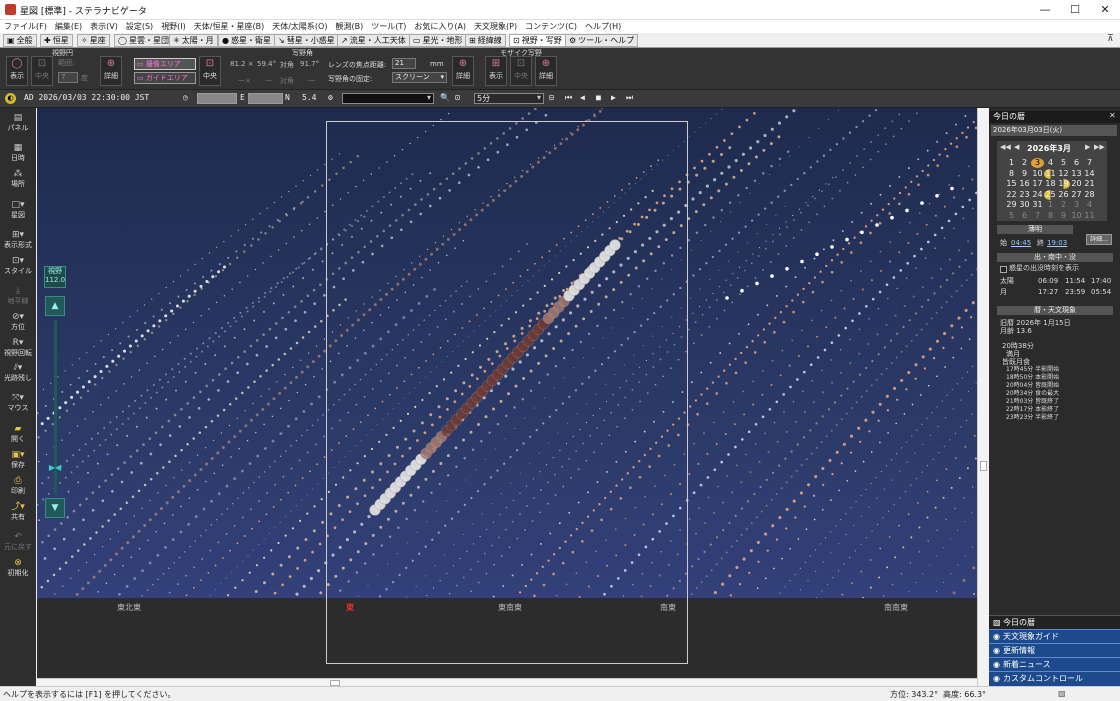  Describe the element at coordinates (495, 26) in the screenshot. I see `menu-phenomena: 天文現象(P)` at that location.